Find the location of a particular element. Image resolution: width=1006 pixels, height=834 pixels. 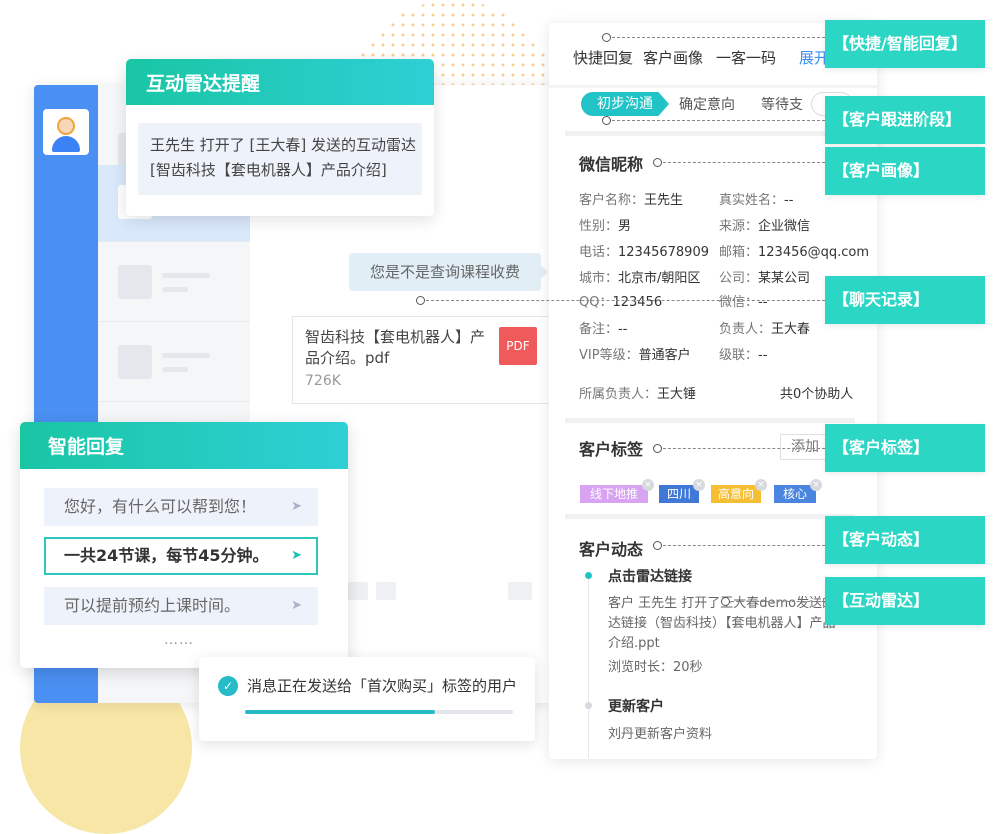

profile-field-value: 北京市/朝阳区 is located at coordinates (659, 278).